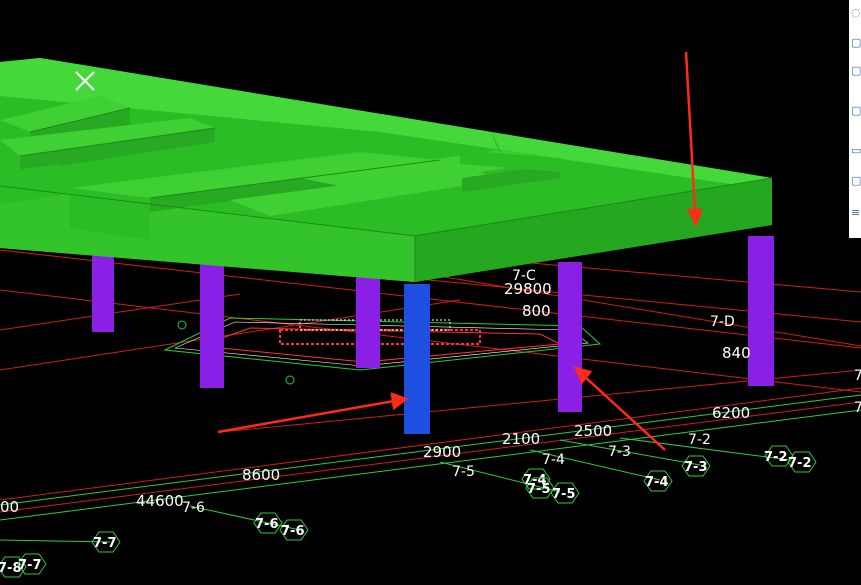 The height and width of the screenshot is (585, 861). Describe the element at coordinates (261, 475) in the screenshot. I see `dimension-label: 8600` at that location.